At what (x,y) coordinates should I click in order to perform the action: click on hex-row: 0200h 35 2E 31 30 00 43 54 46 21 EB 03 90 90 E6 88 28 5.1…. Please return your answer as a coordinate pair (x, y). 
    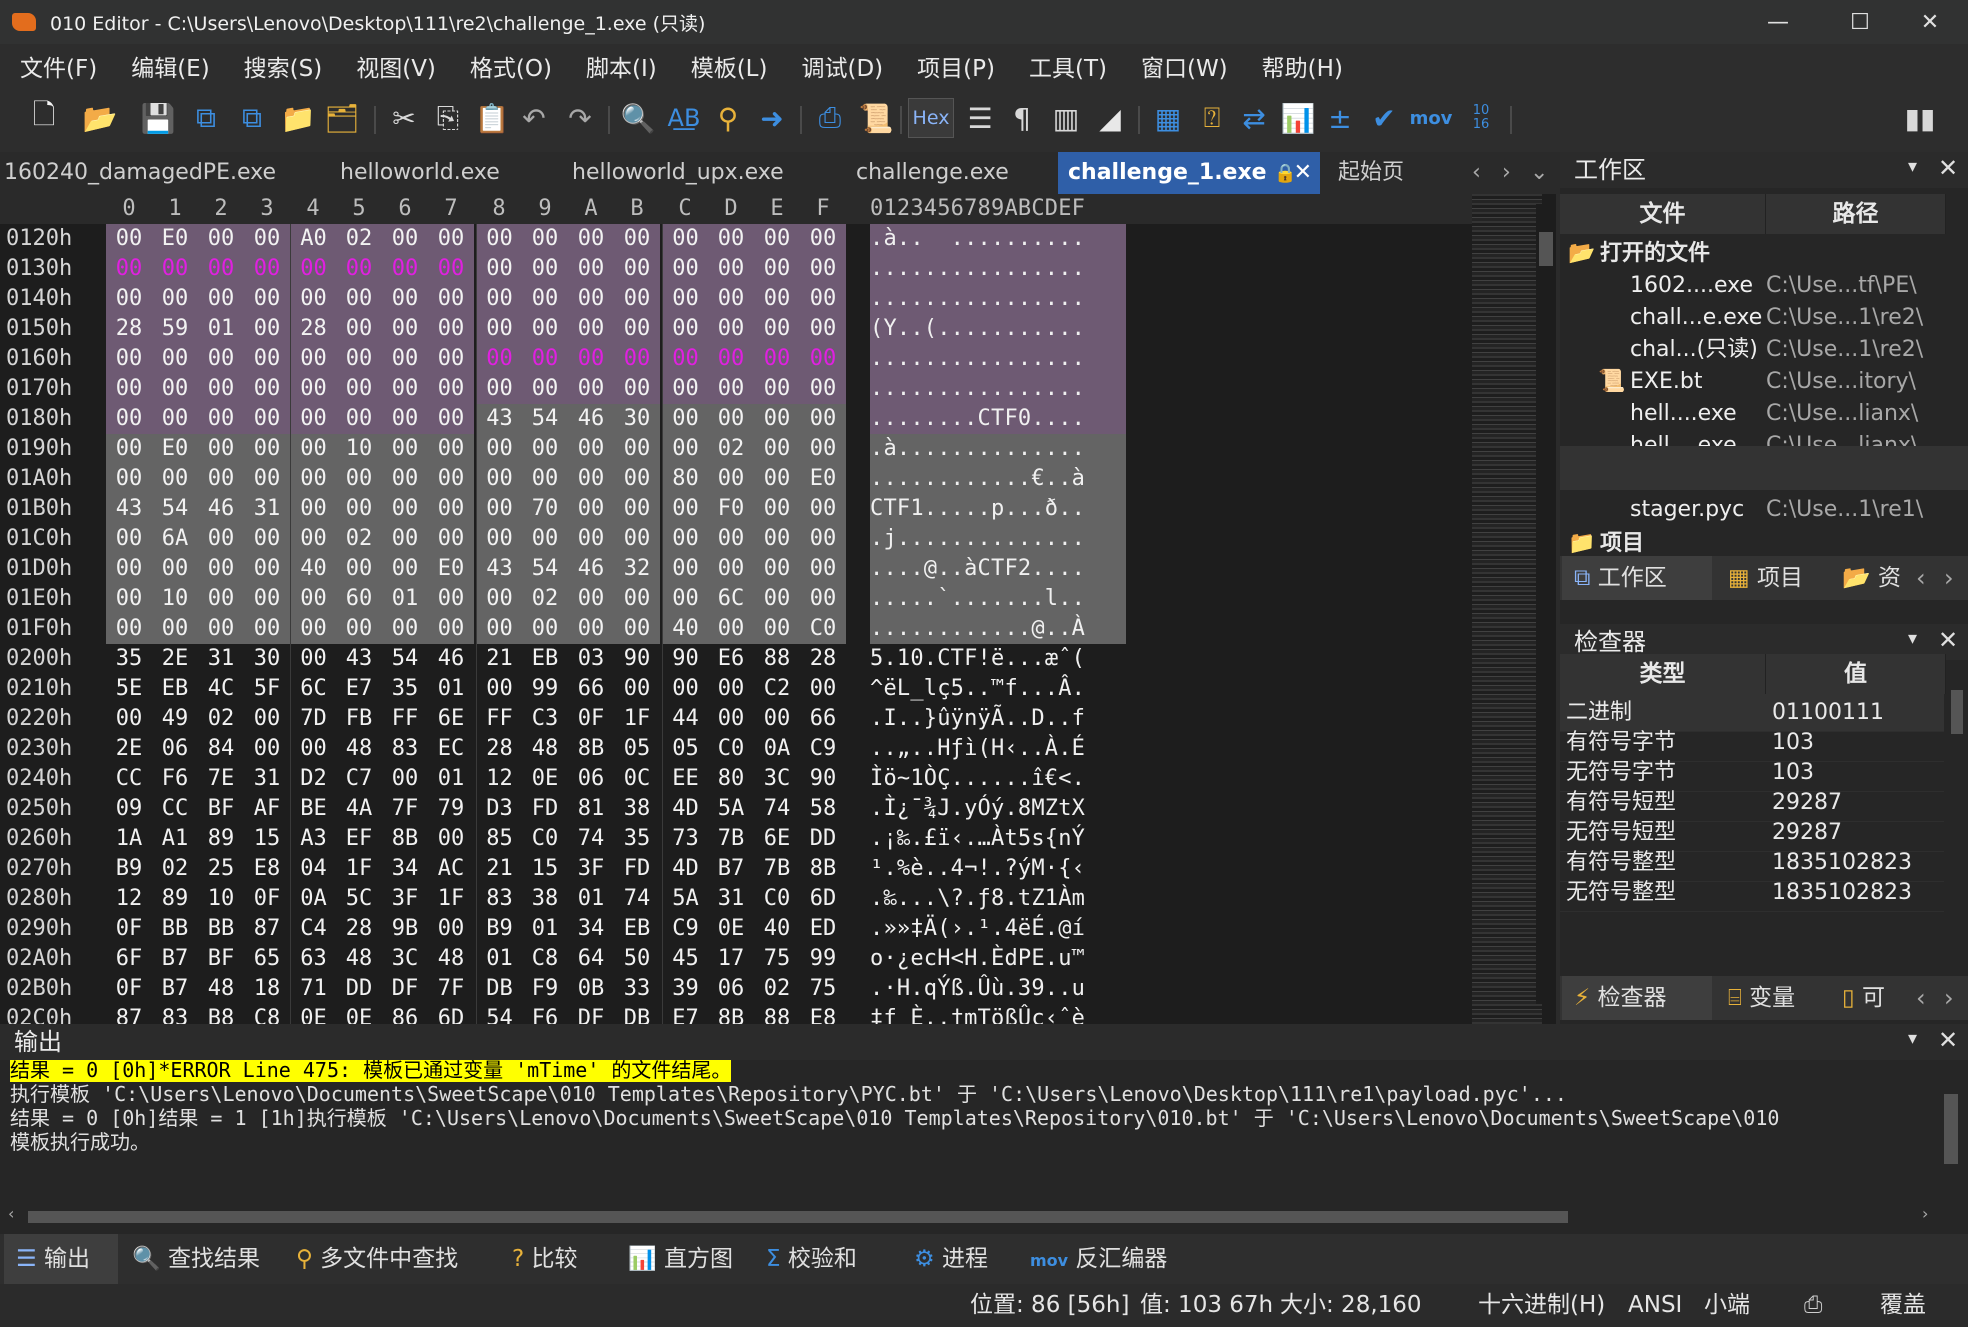
    Looking at the image, I should click on (736, 659).